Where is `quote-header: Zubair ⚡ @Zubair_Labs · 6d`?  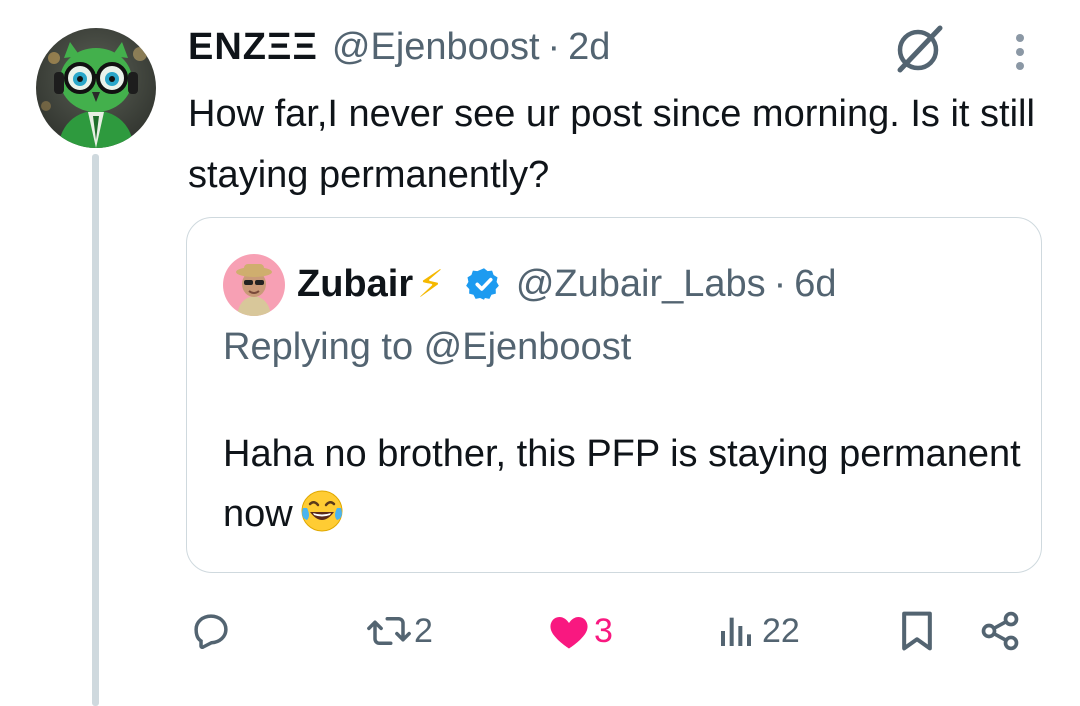
quote-header: Zubair ⚡ @Zubair_Labs · 6d is located at coordinates (567, 284).